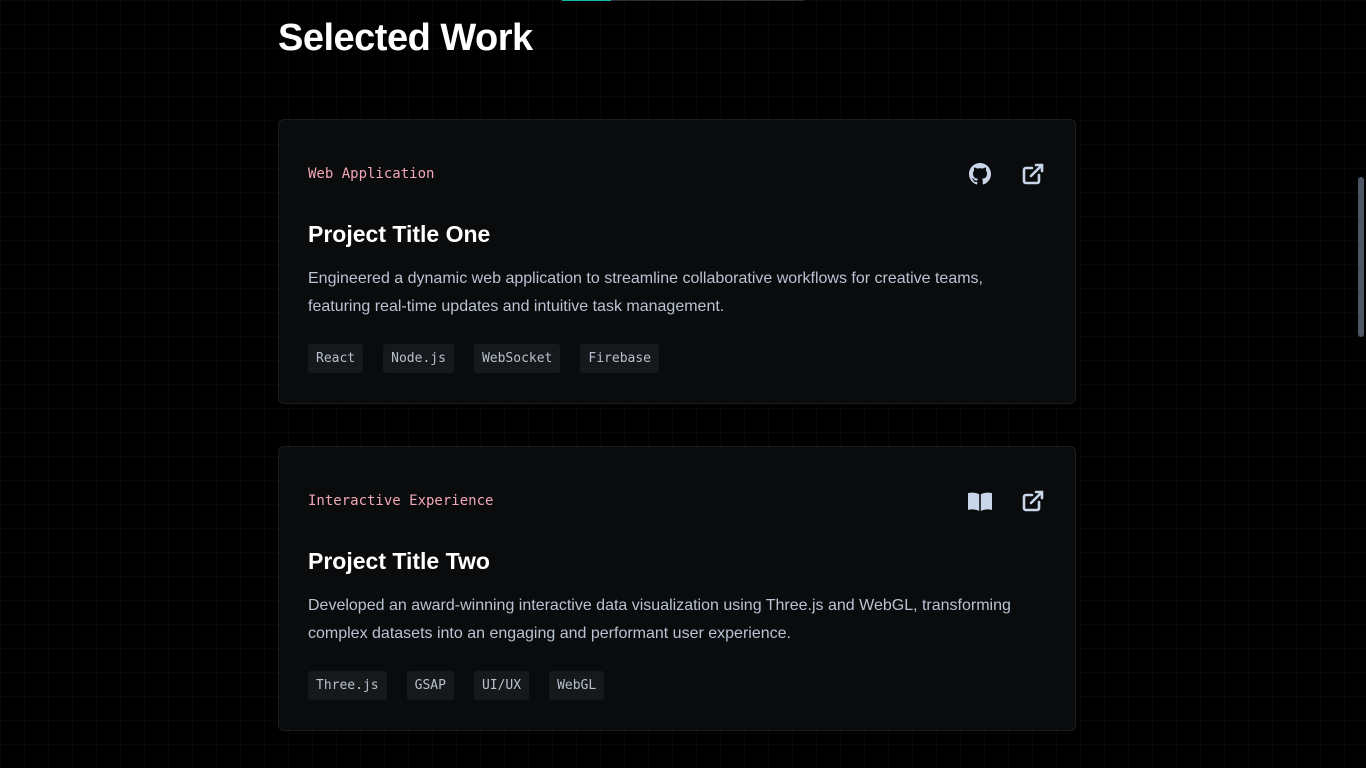  What do you see at coordinates (517, 358) in the screenshot?
I see `tech-tag: WebSocket` at bounding box center [517, 358].